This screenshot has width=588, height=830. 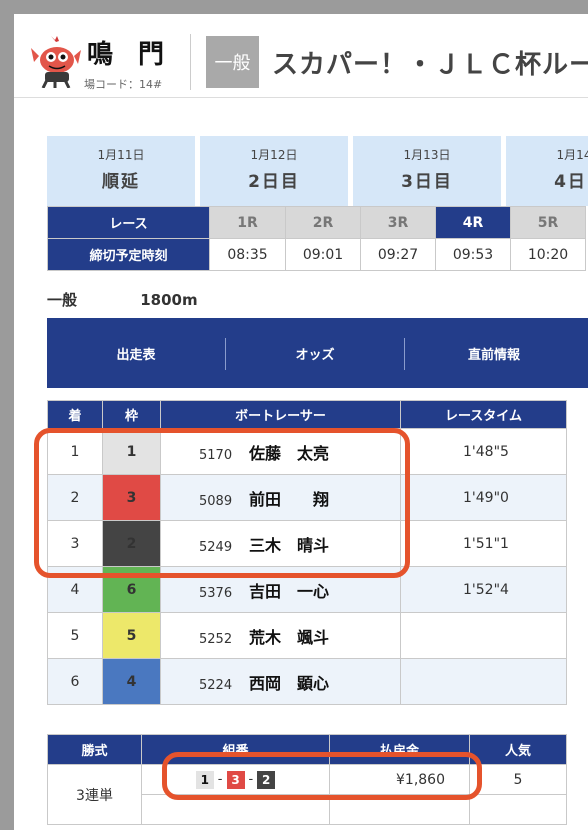 I want to click on racer-reg-no: 5170, so click(x=216, y=455).